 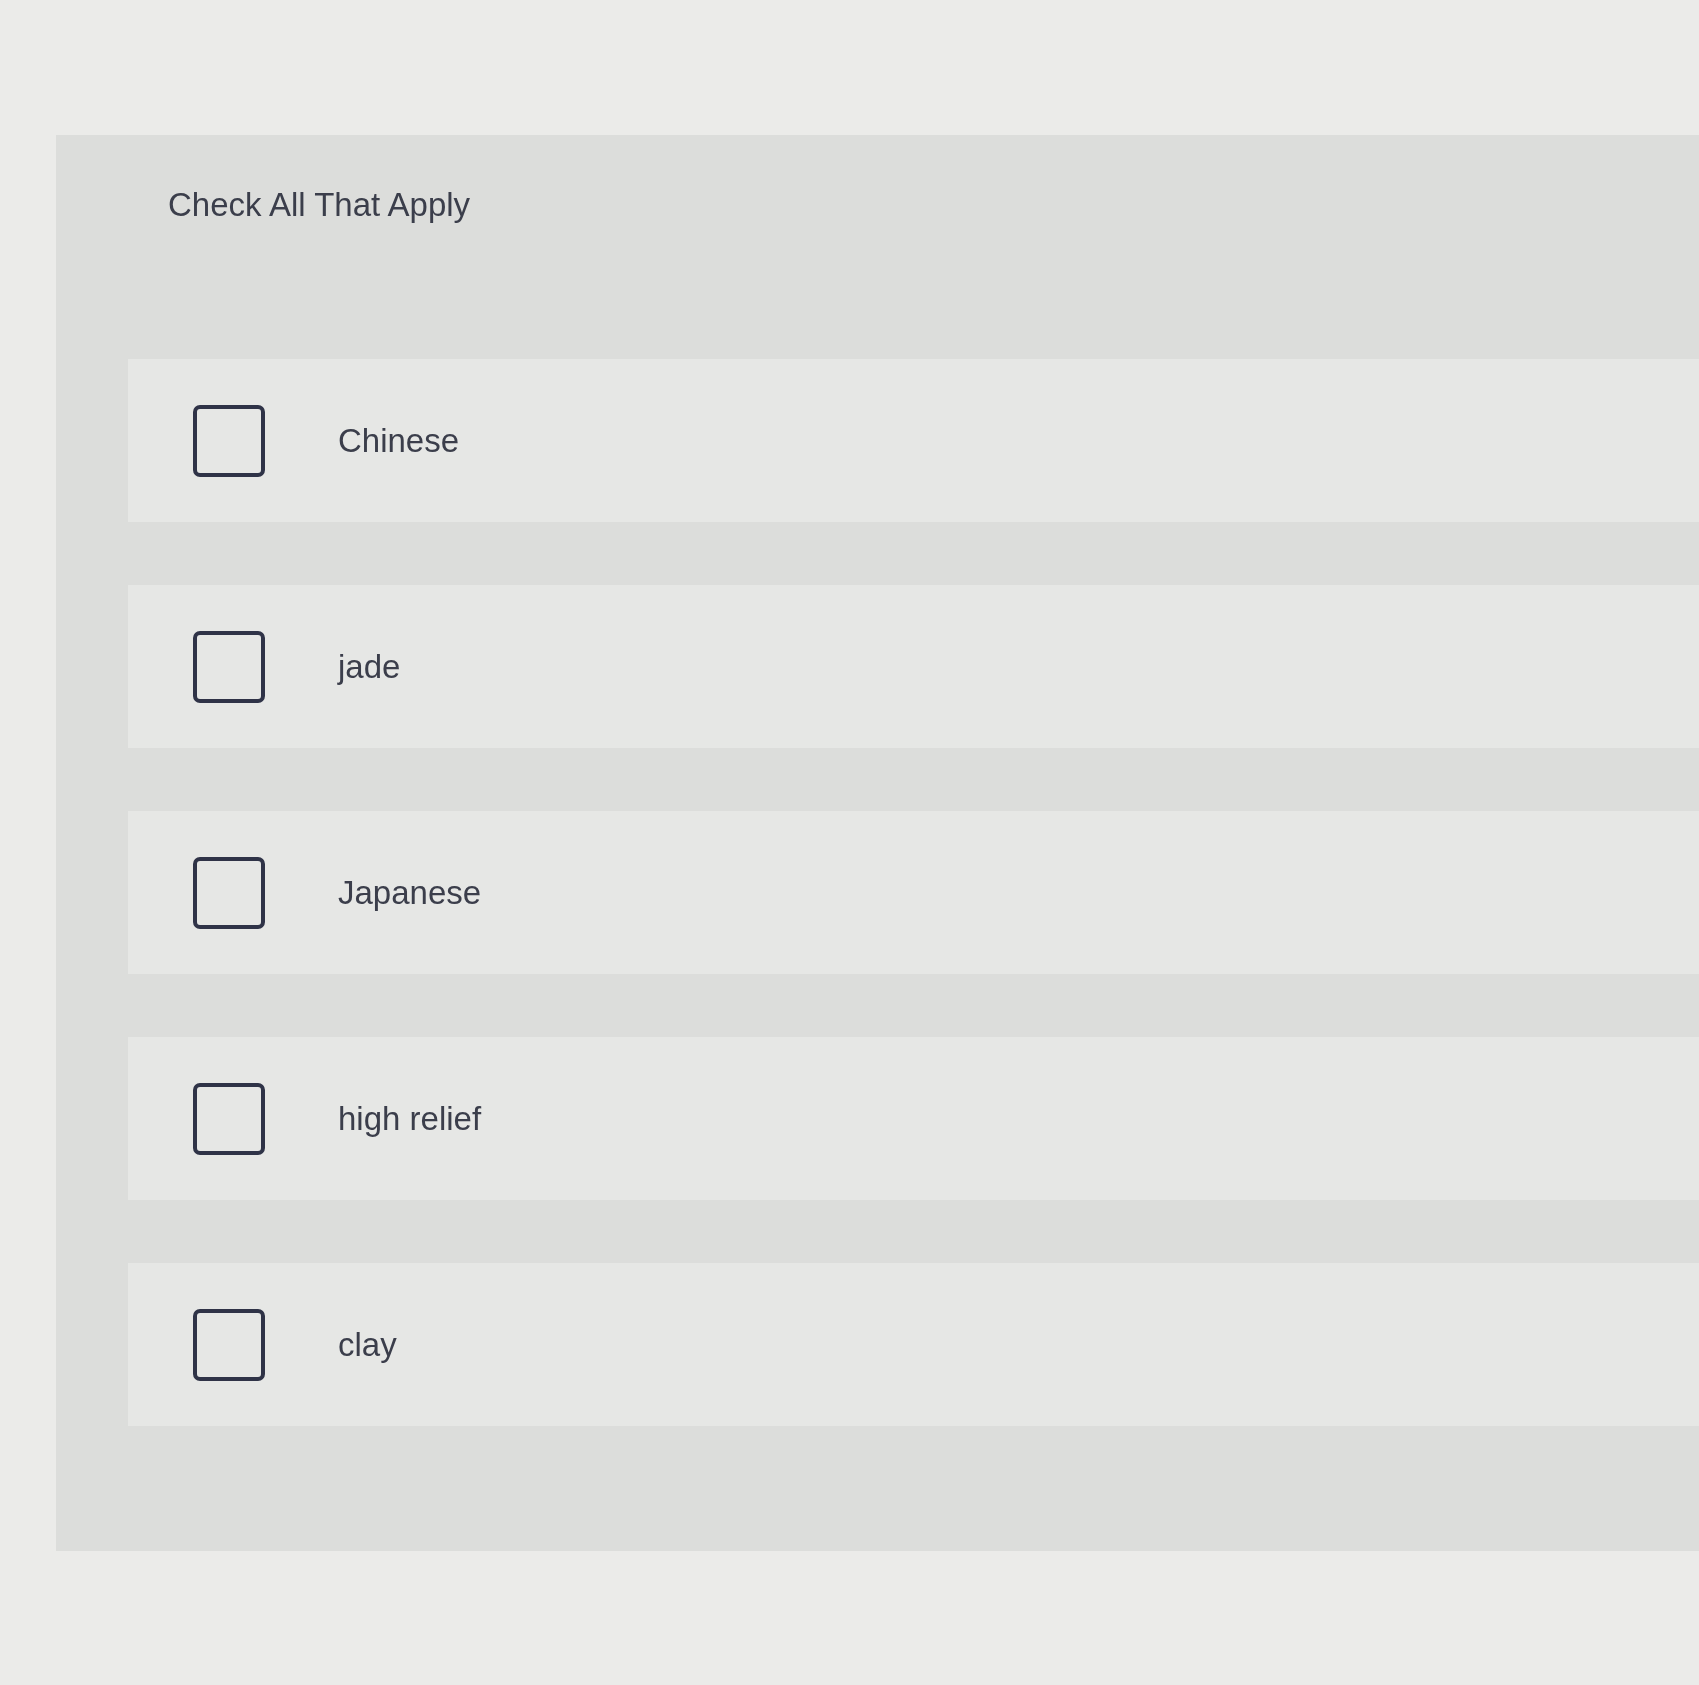 I want to click on answer-option: high relief, so click(x=913, y=1118).